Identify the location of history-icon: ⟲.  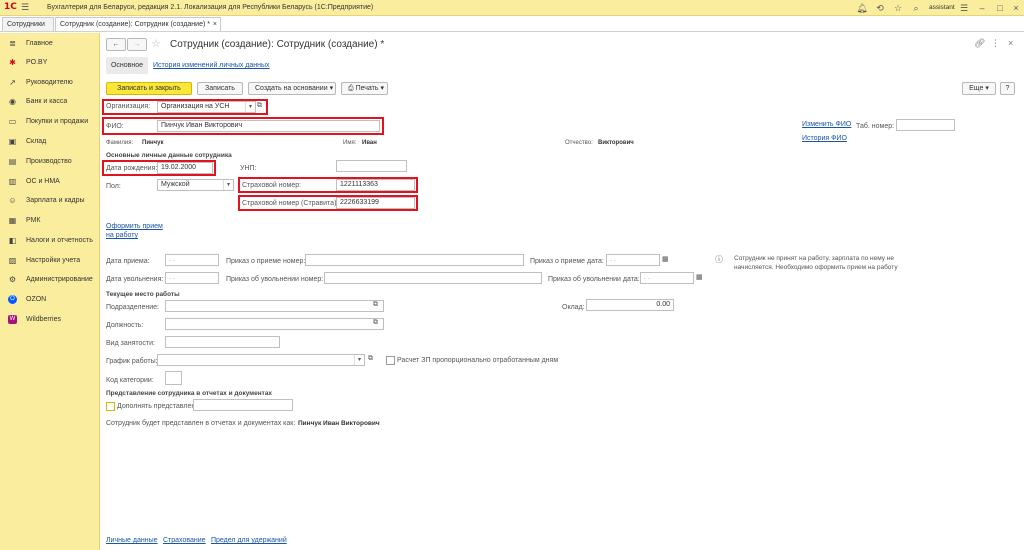
(880, 8).